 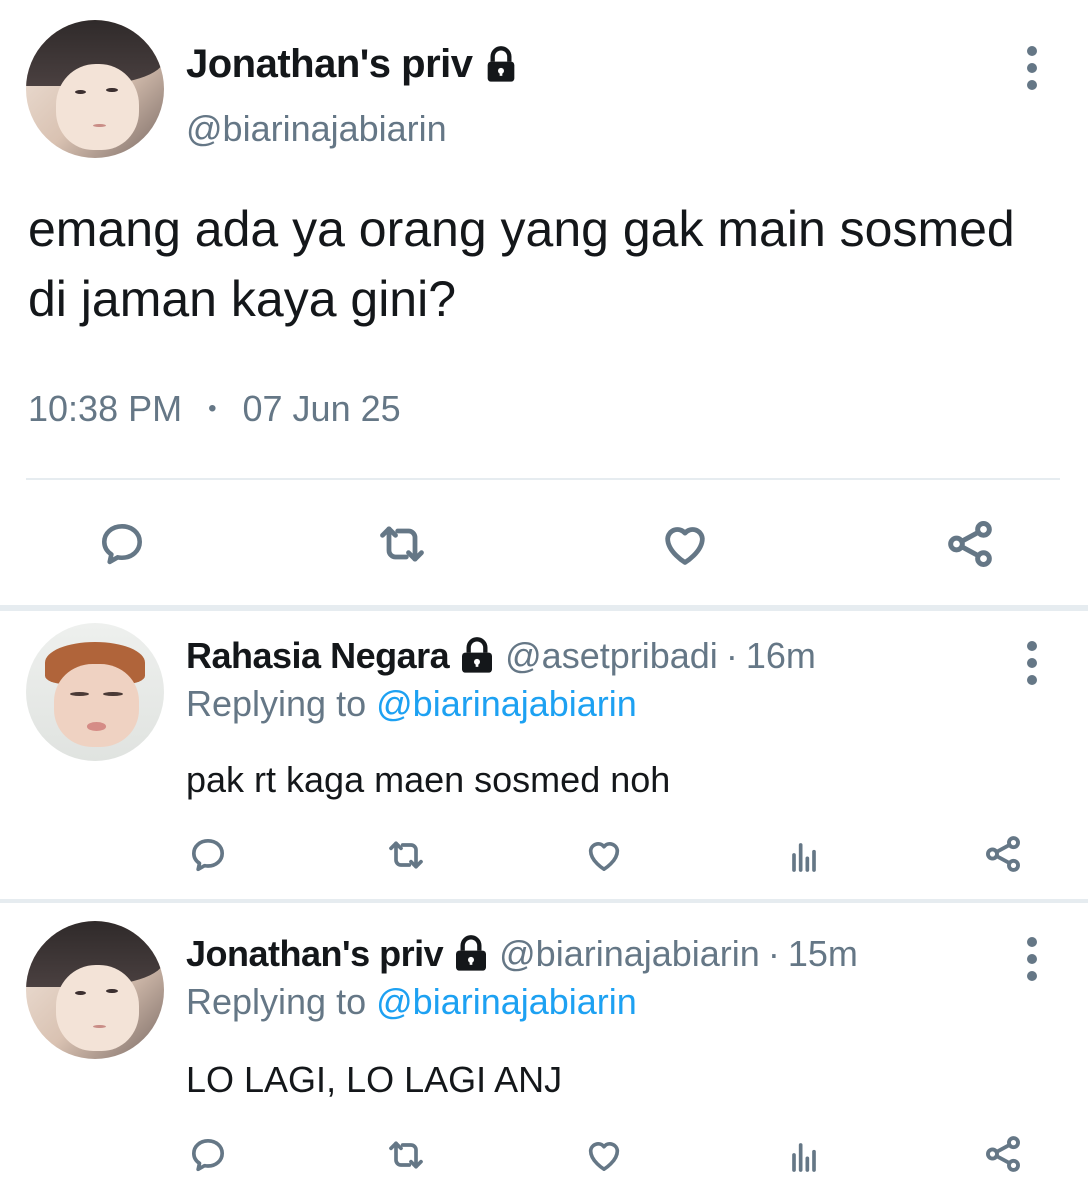 I want to click on tweet-age: 15m, so click(x=823, y=954).